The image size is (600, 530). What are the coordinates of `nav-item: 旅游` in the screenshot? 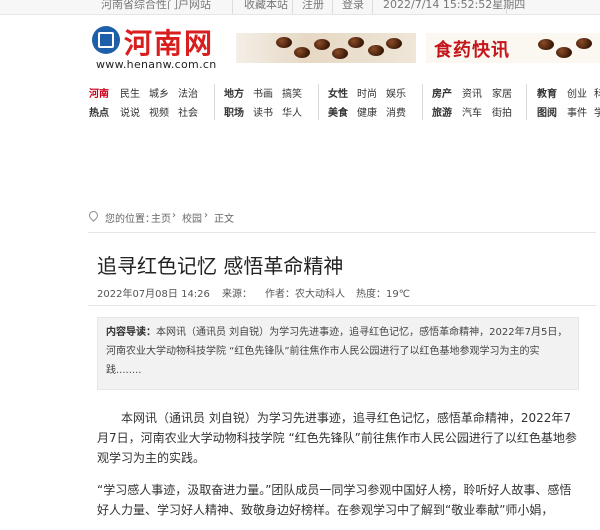 It's located at (442, 111).